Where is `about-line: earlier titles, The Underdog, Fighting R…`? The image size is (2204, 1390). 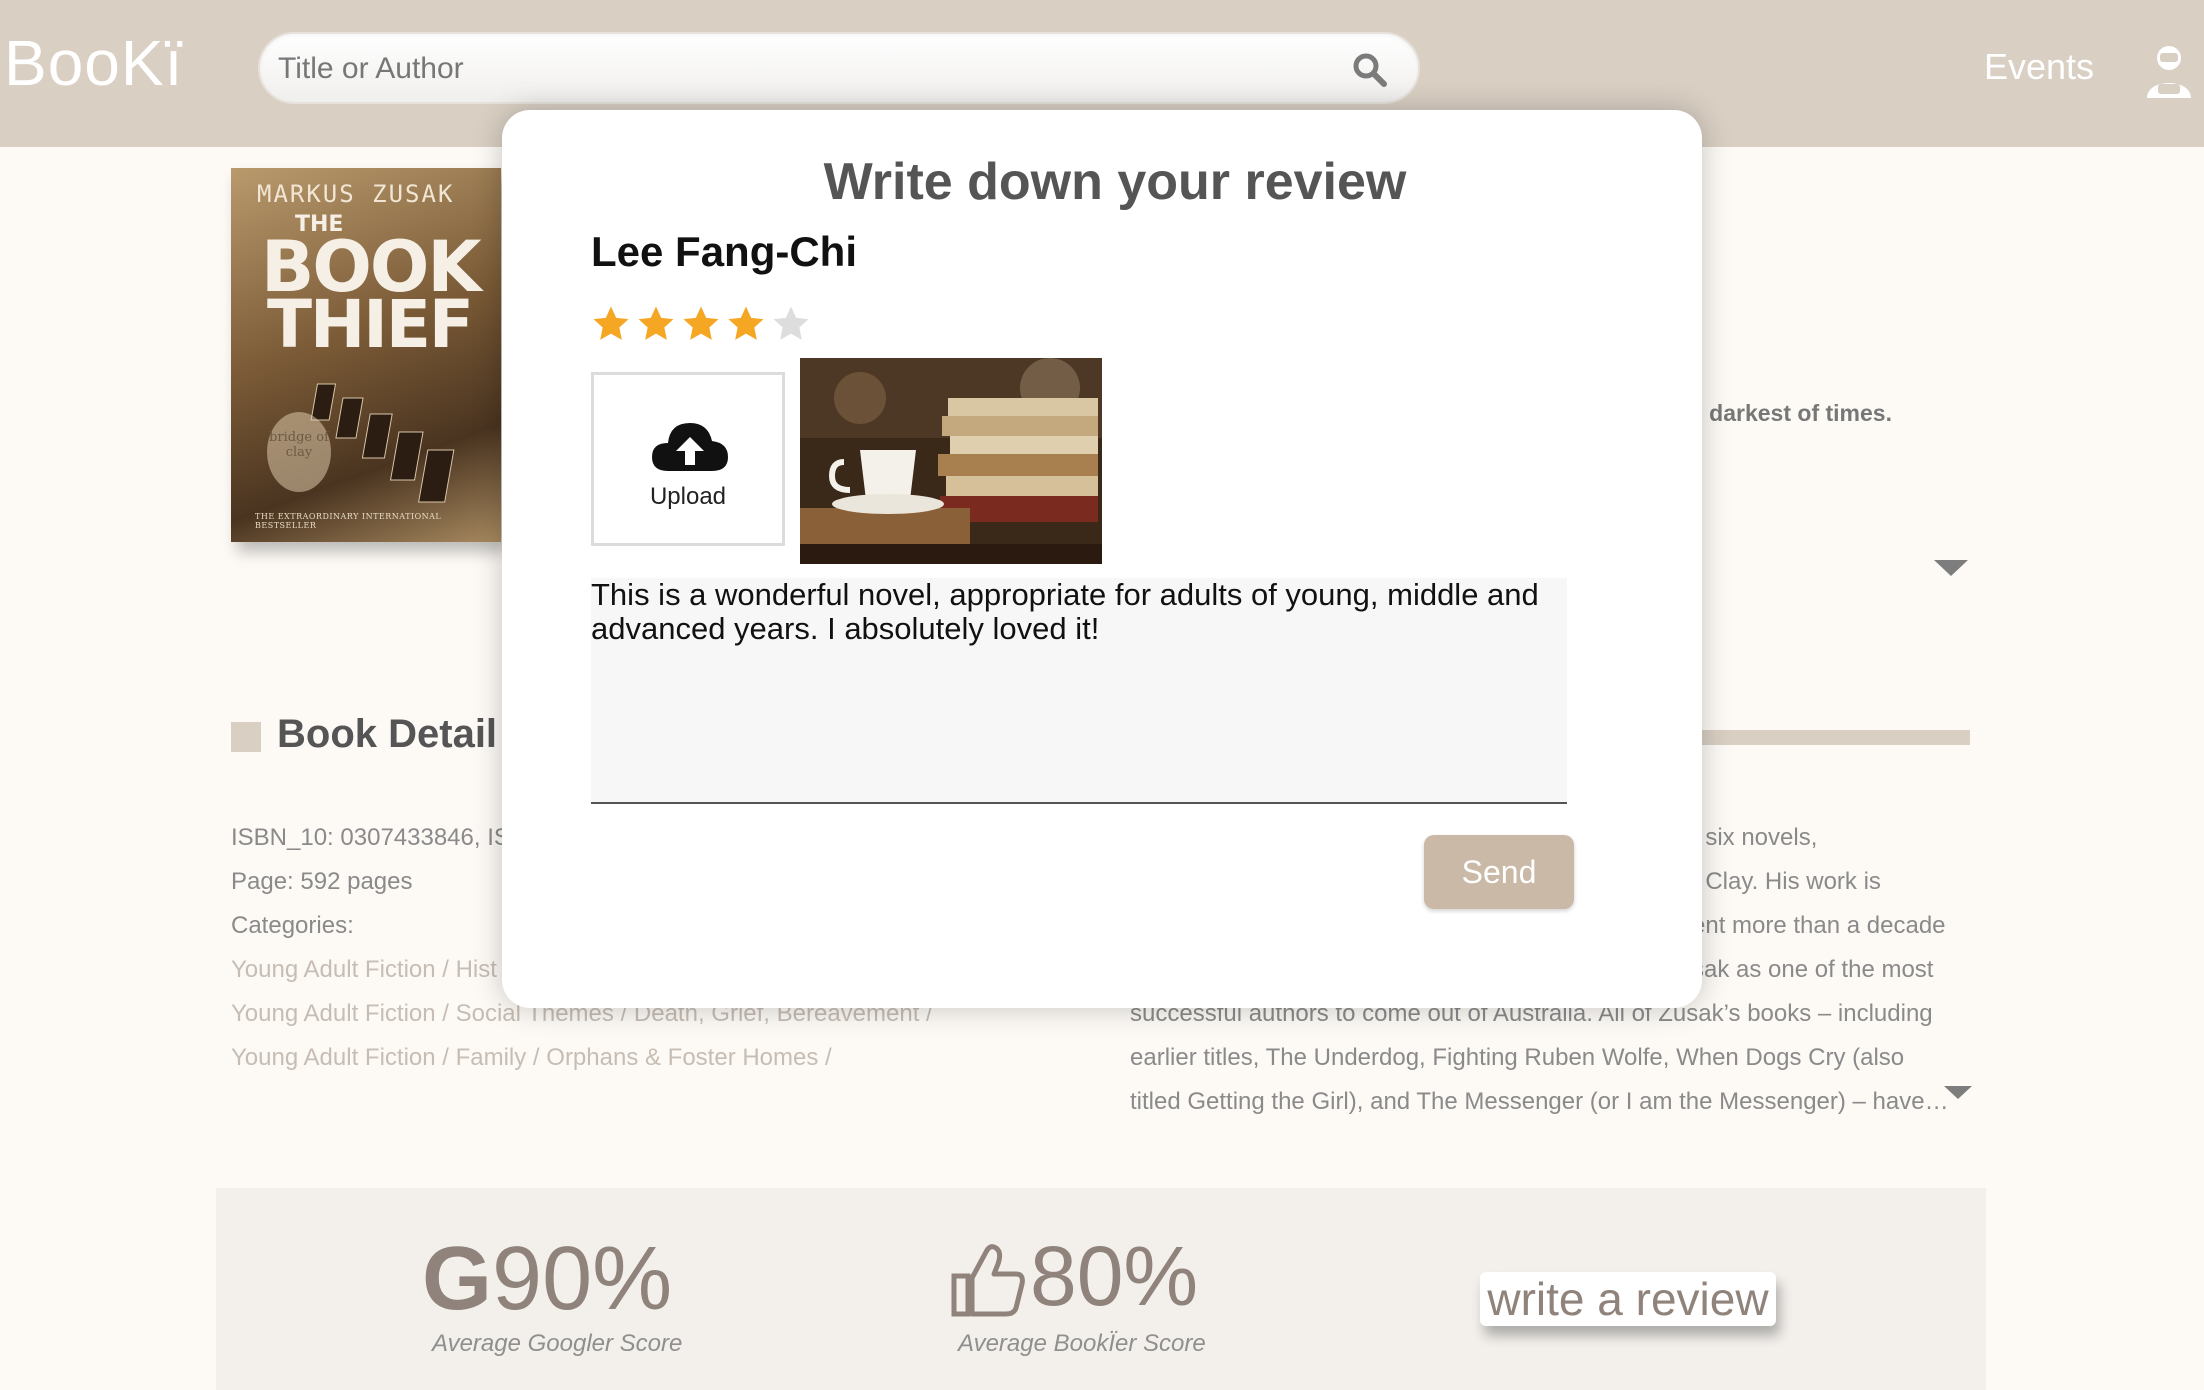 about-line: earlier titles, The Underdog, Fighting R… is located at coordinates (1517, 1057).